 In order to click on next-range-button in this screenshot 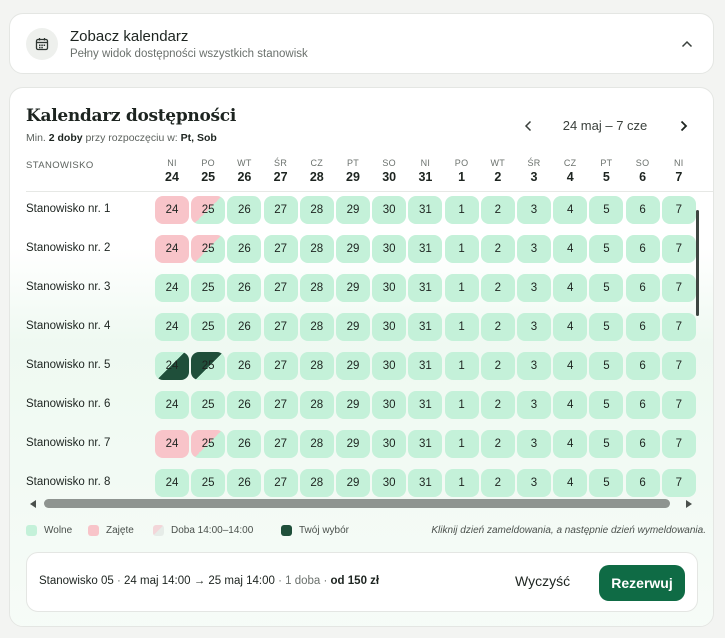, I will do `click(684, 126)`.